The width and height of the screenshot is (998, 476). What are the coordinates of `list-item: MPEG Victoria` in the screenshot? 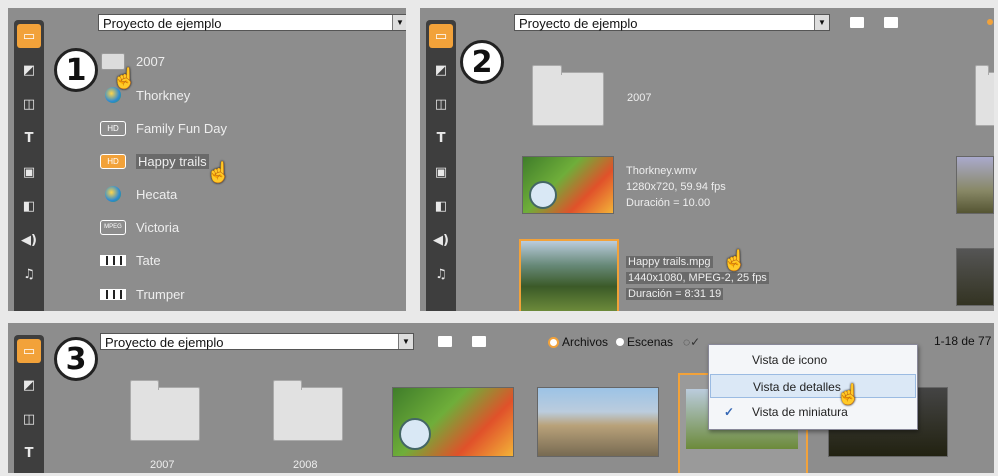 It's located at (139, 227).